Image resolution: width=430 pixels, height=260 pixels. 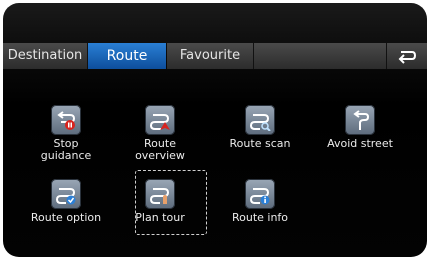 I want to click on tab-bar: Destination Route Favourite, so click(x=215, y=56).